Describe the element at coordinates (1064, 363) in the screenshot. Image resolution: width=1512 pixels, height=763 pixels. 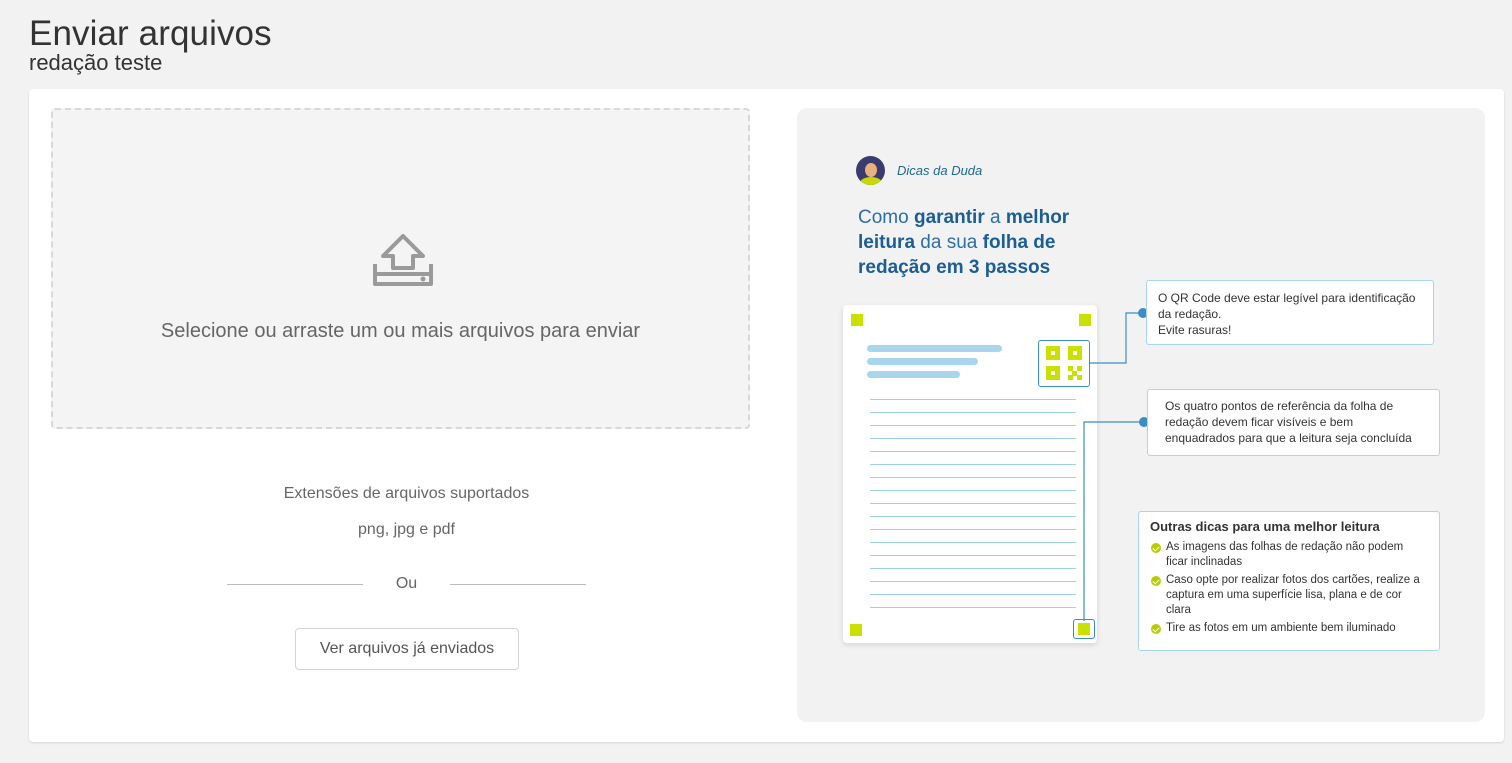
I see `qr-code-icon` at that location.